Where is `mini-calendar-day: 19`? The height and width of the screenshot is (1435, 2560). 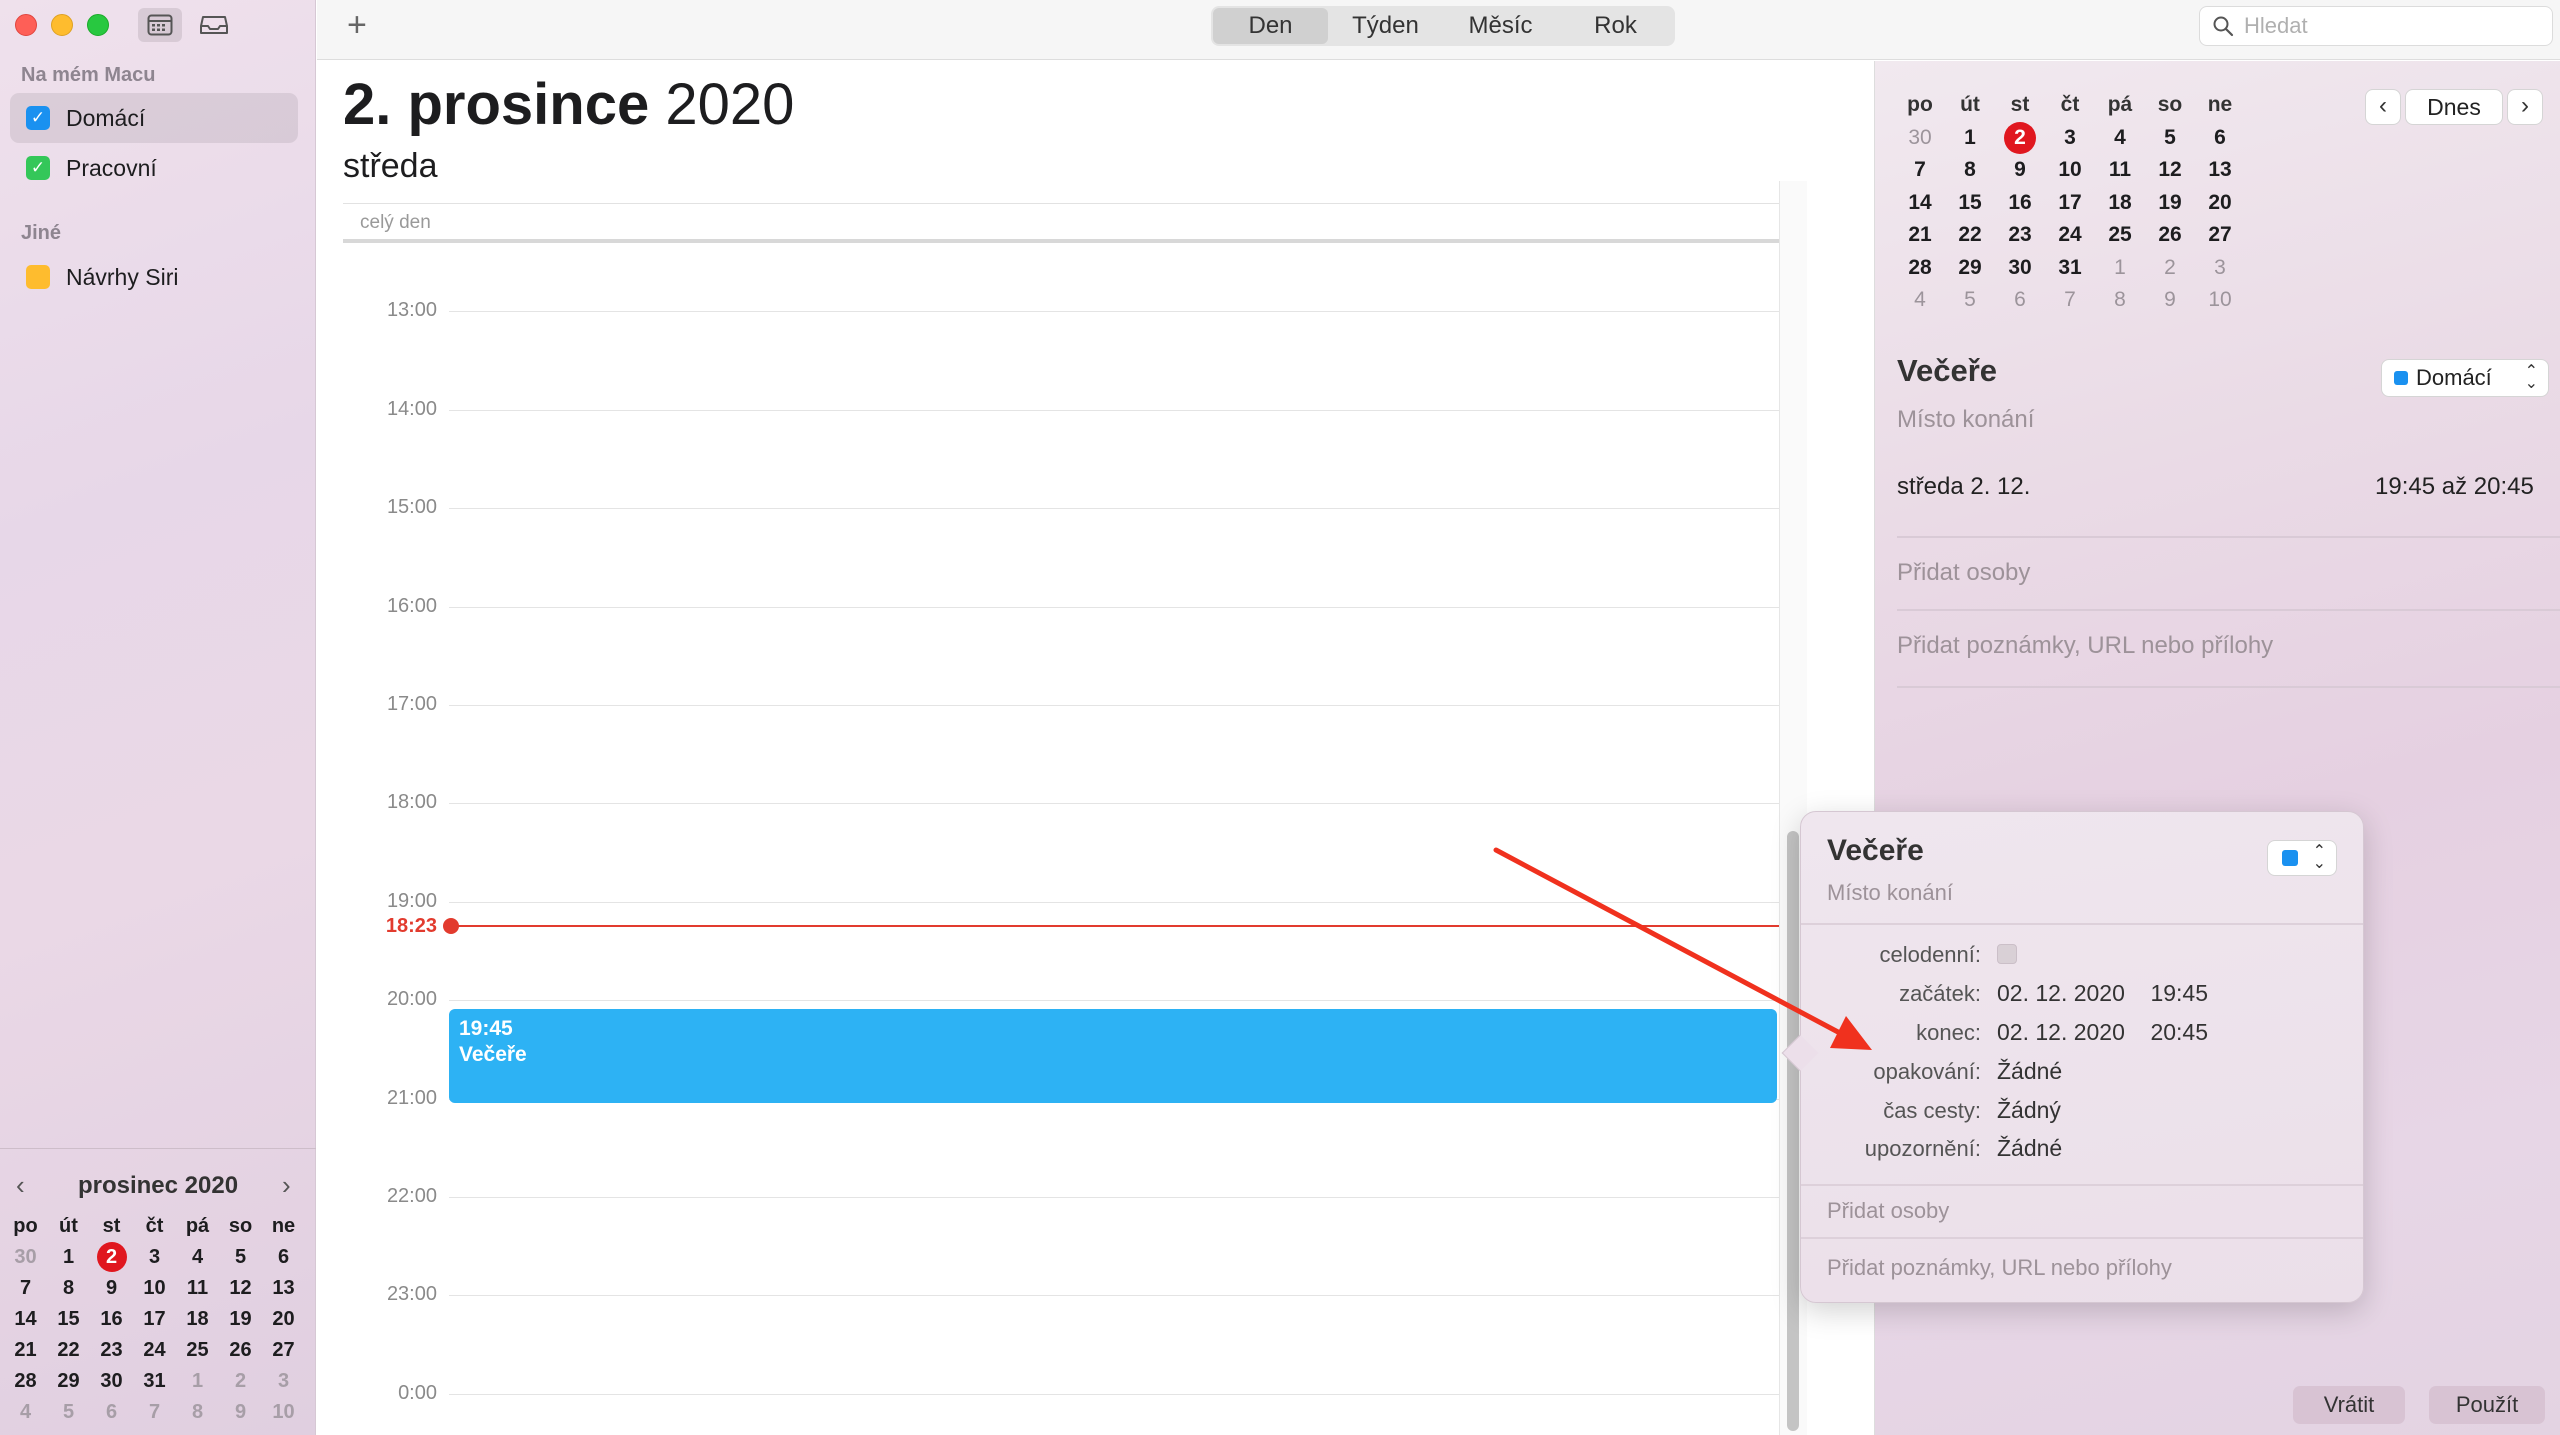 mini-calendar-day: 19 is located at coordinates (240, 1319).